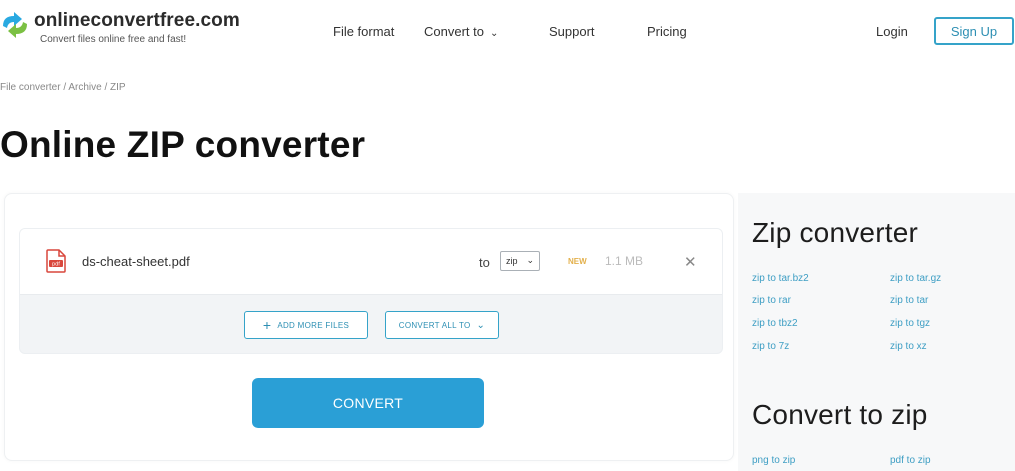 The height and width of the screenshot is (471, 1015). I want to click on nav-support: Support, so click(572, 31).